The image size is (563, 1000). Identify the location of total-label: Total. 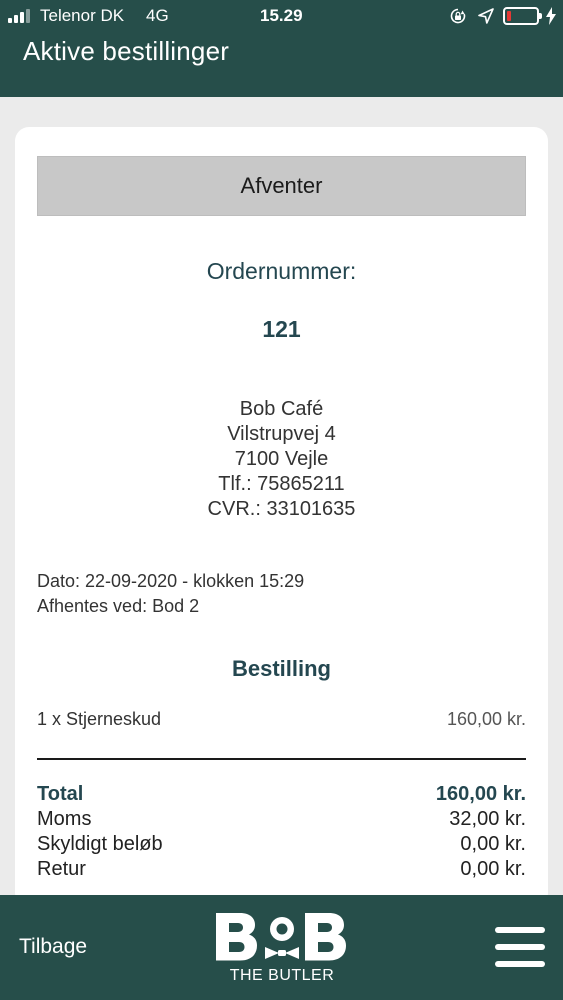
(60, 794).